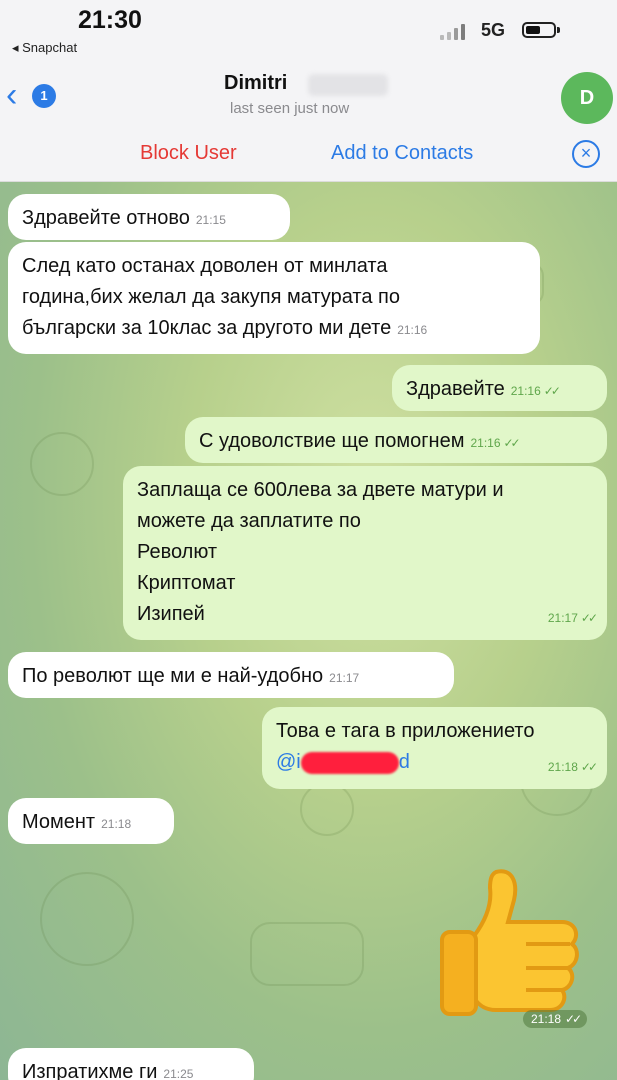 The height and width of the screenshot is (1080, 617). Describe the element at coordinates (349, 762) in the screenshot. I see `redacted-username` at that location.